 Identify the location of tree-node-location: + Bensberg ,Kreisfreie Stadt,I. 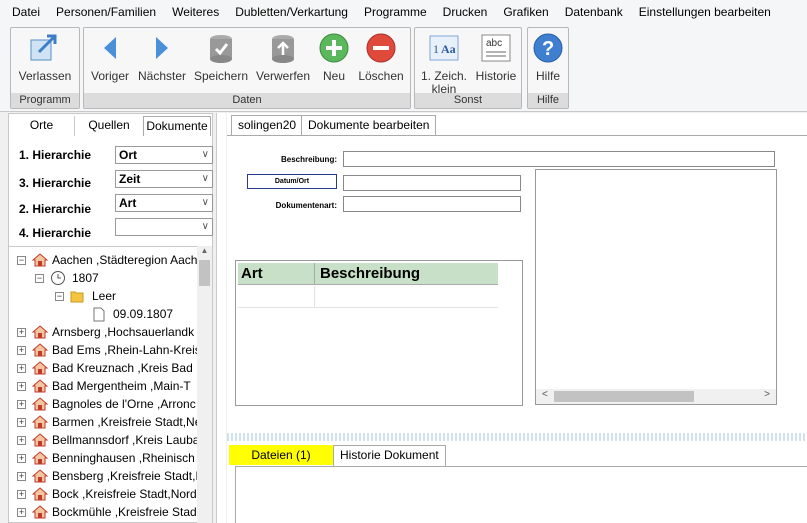
(107, 476).